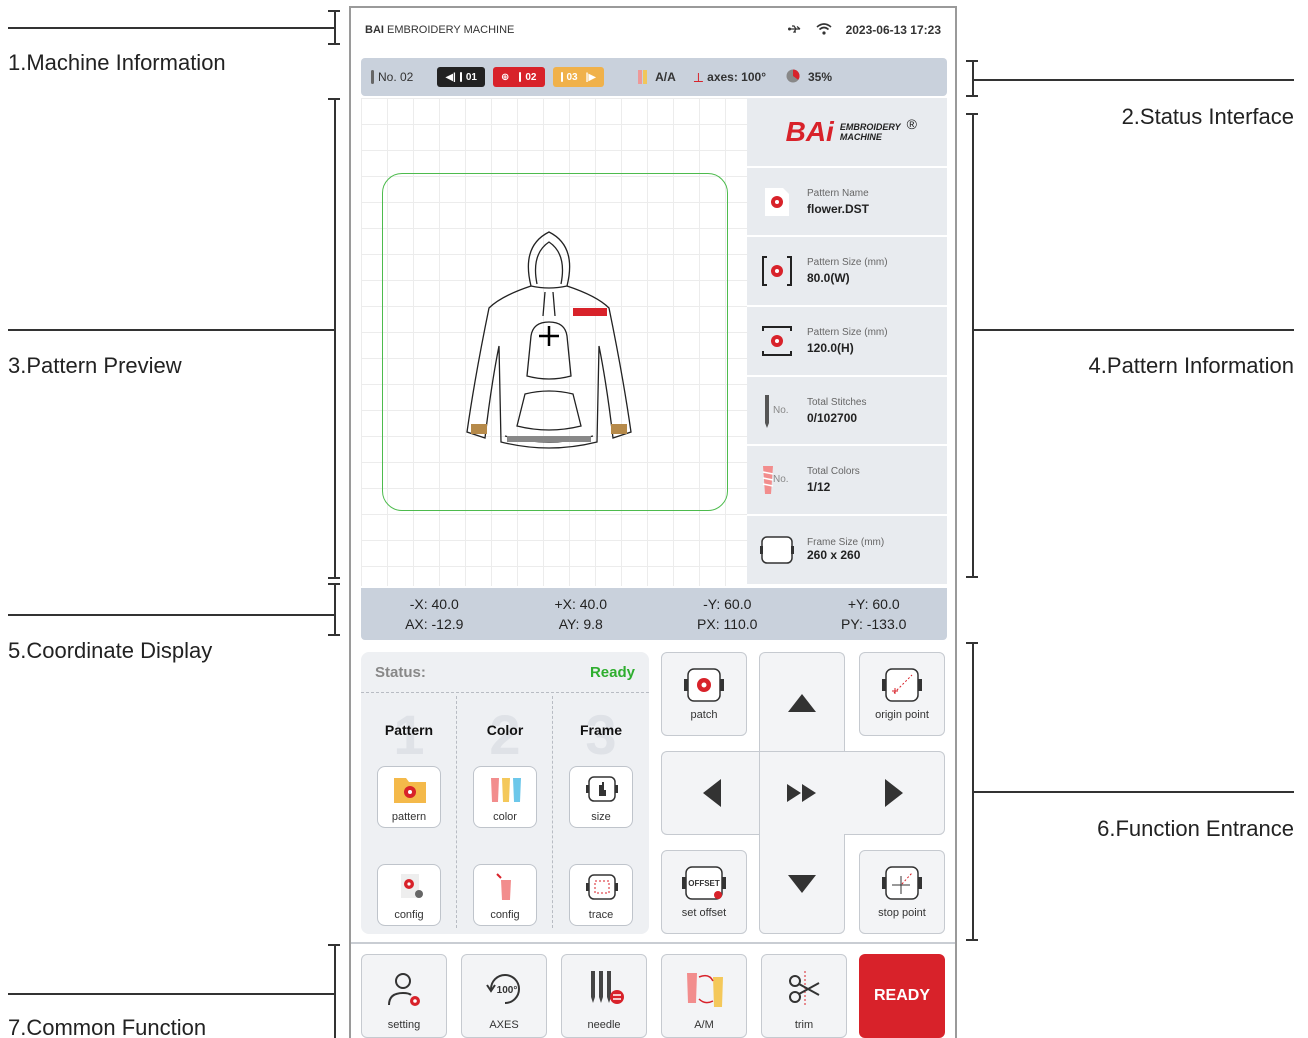  Describe the element at coordinates (110, 650) in the screenshot. I see `anno-coordinate-display: 5.Coordinate Display` at that location.